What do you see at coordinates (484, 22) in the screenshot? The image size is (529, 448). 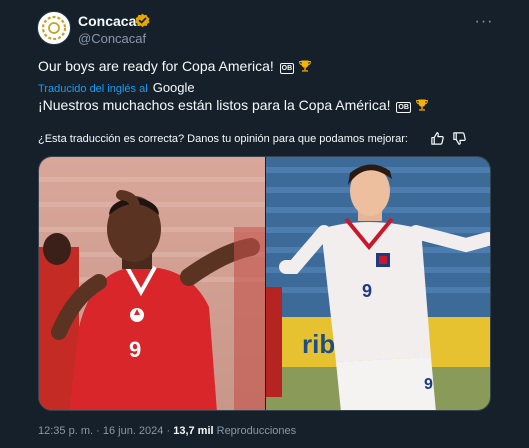 I see `more-options-icon: ···` at bounding box center [484, 22].